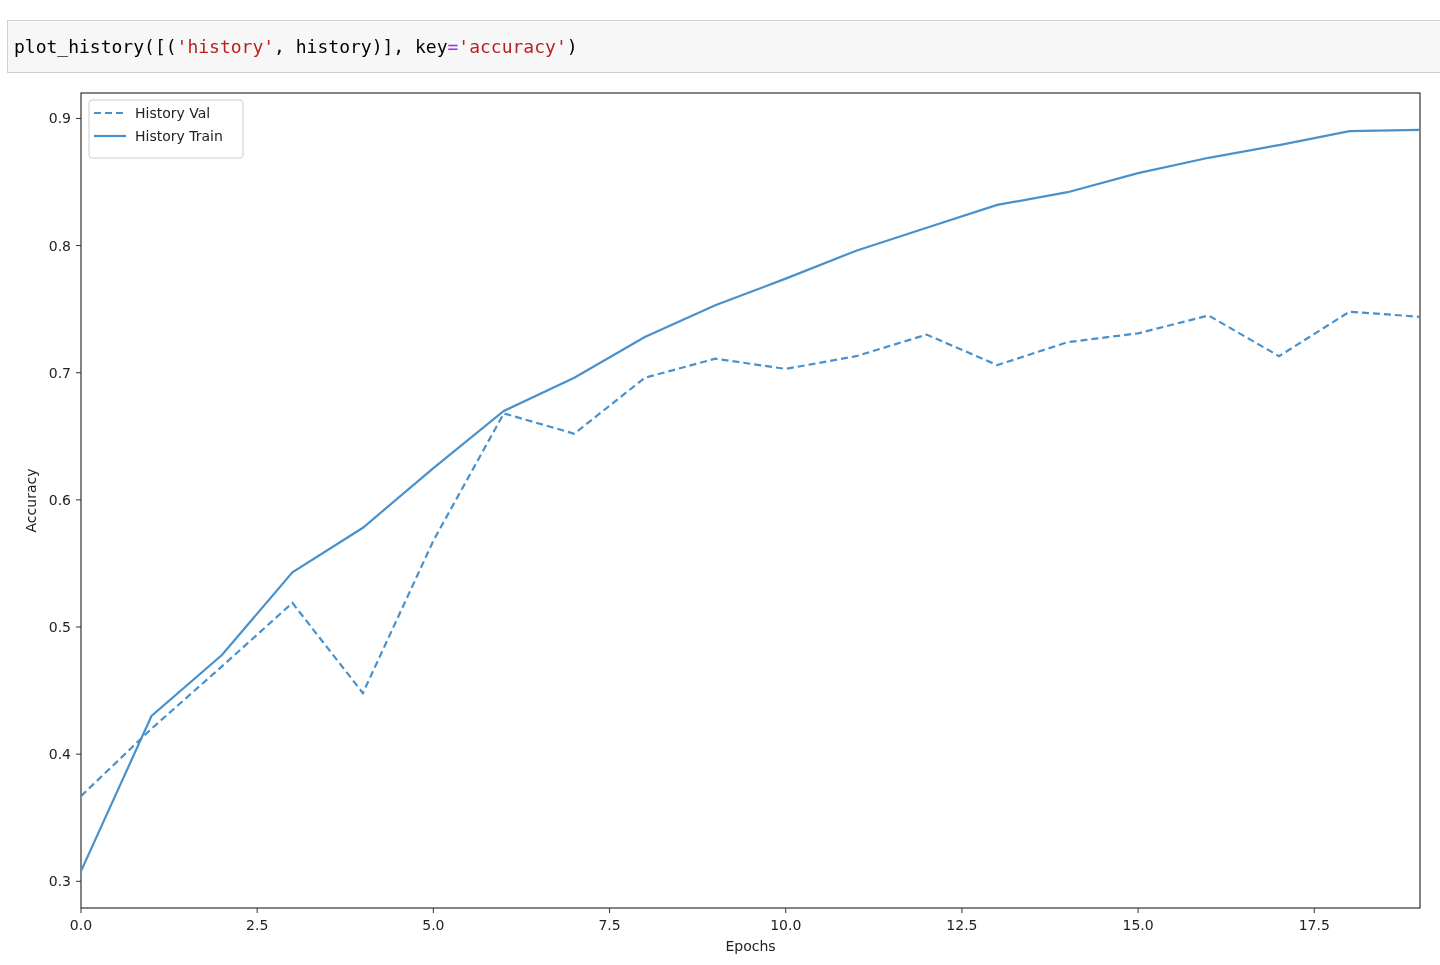 This screenshot has height=965, width=1440. What do you see at coordinates (962, 925) in the screenshot?
I see `tick-label: 12.5` at bounding box center [962, 925].